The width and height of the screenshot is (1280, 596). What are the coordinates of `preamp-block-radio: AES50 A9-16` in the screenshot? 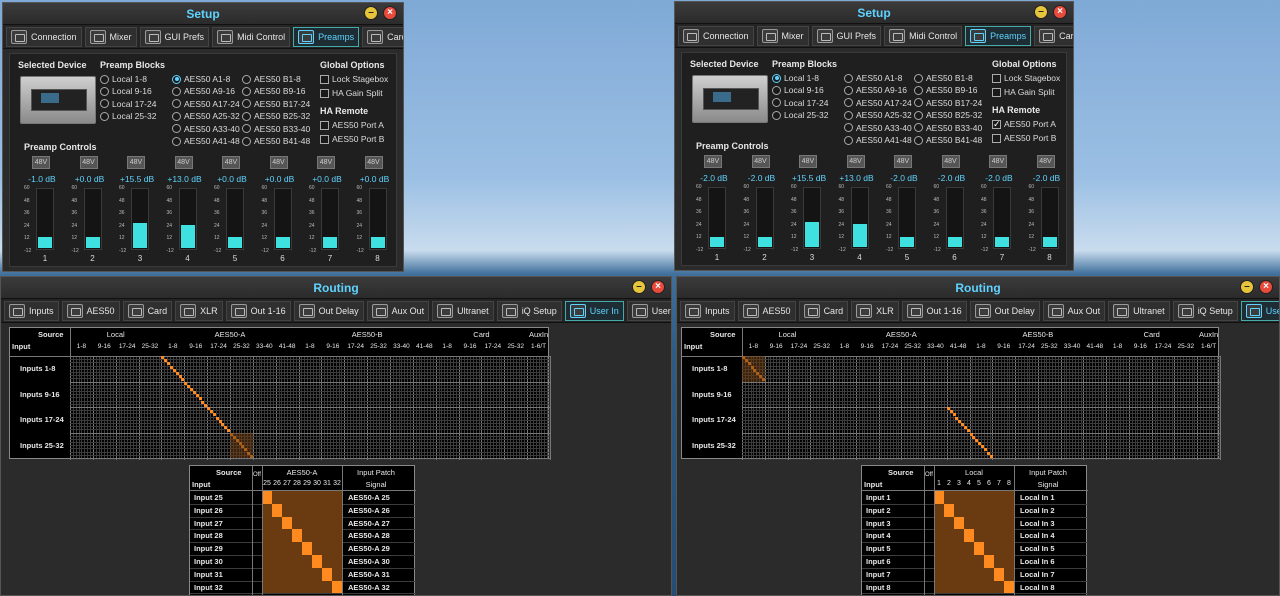 It's located at (875, 90).